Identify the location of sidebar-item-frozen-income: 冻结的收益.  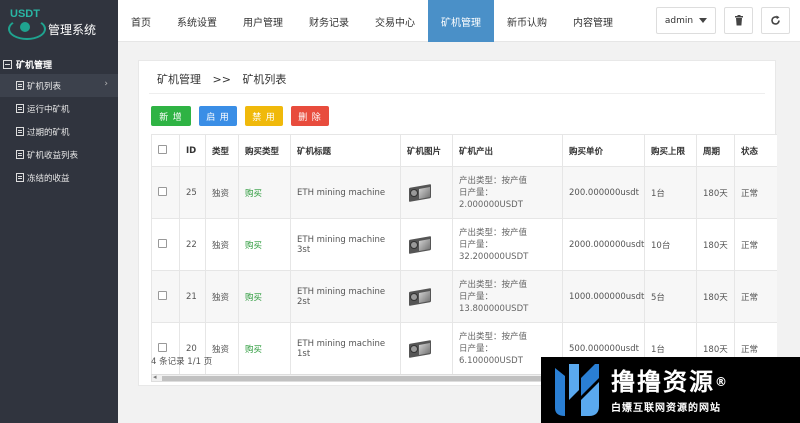
(59, 177).